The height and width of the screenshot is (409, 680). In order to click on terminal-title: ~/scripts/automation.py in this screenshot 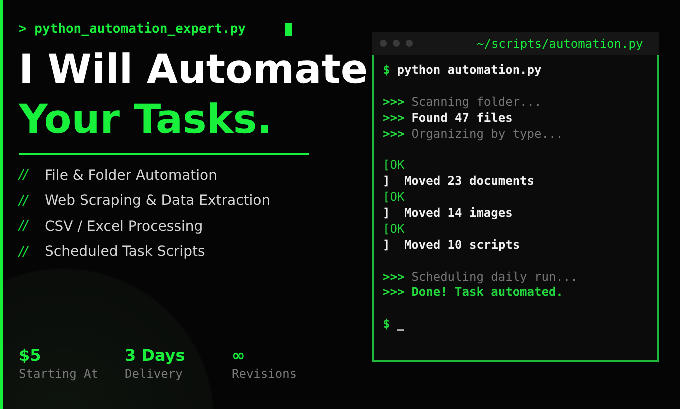, I will do `click(560, 43)`.